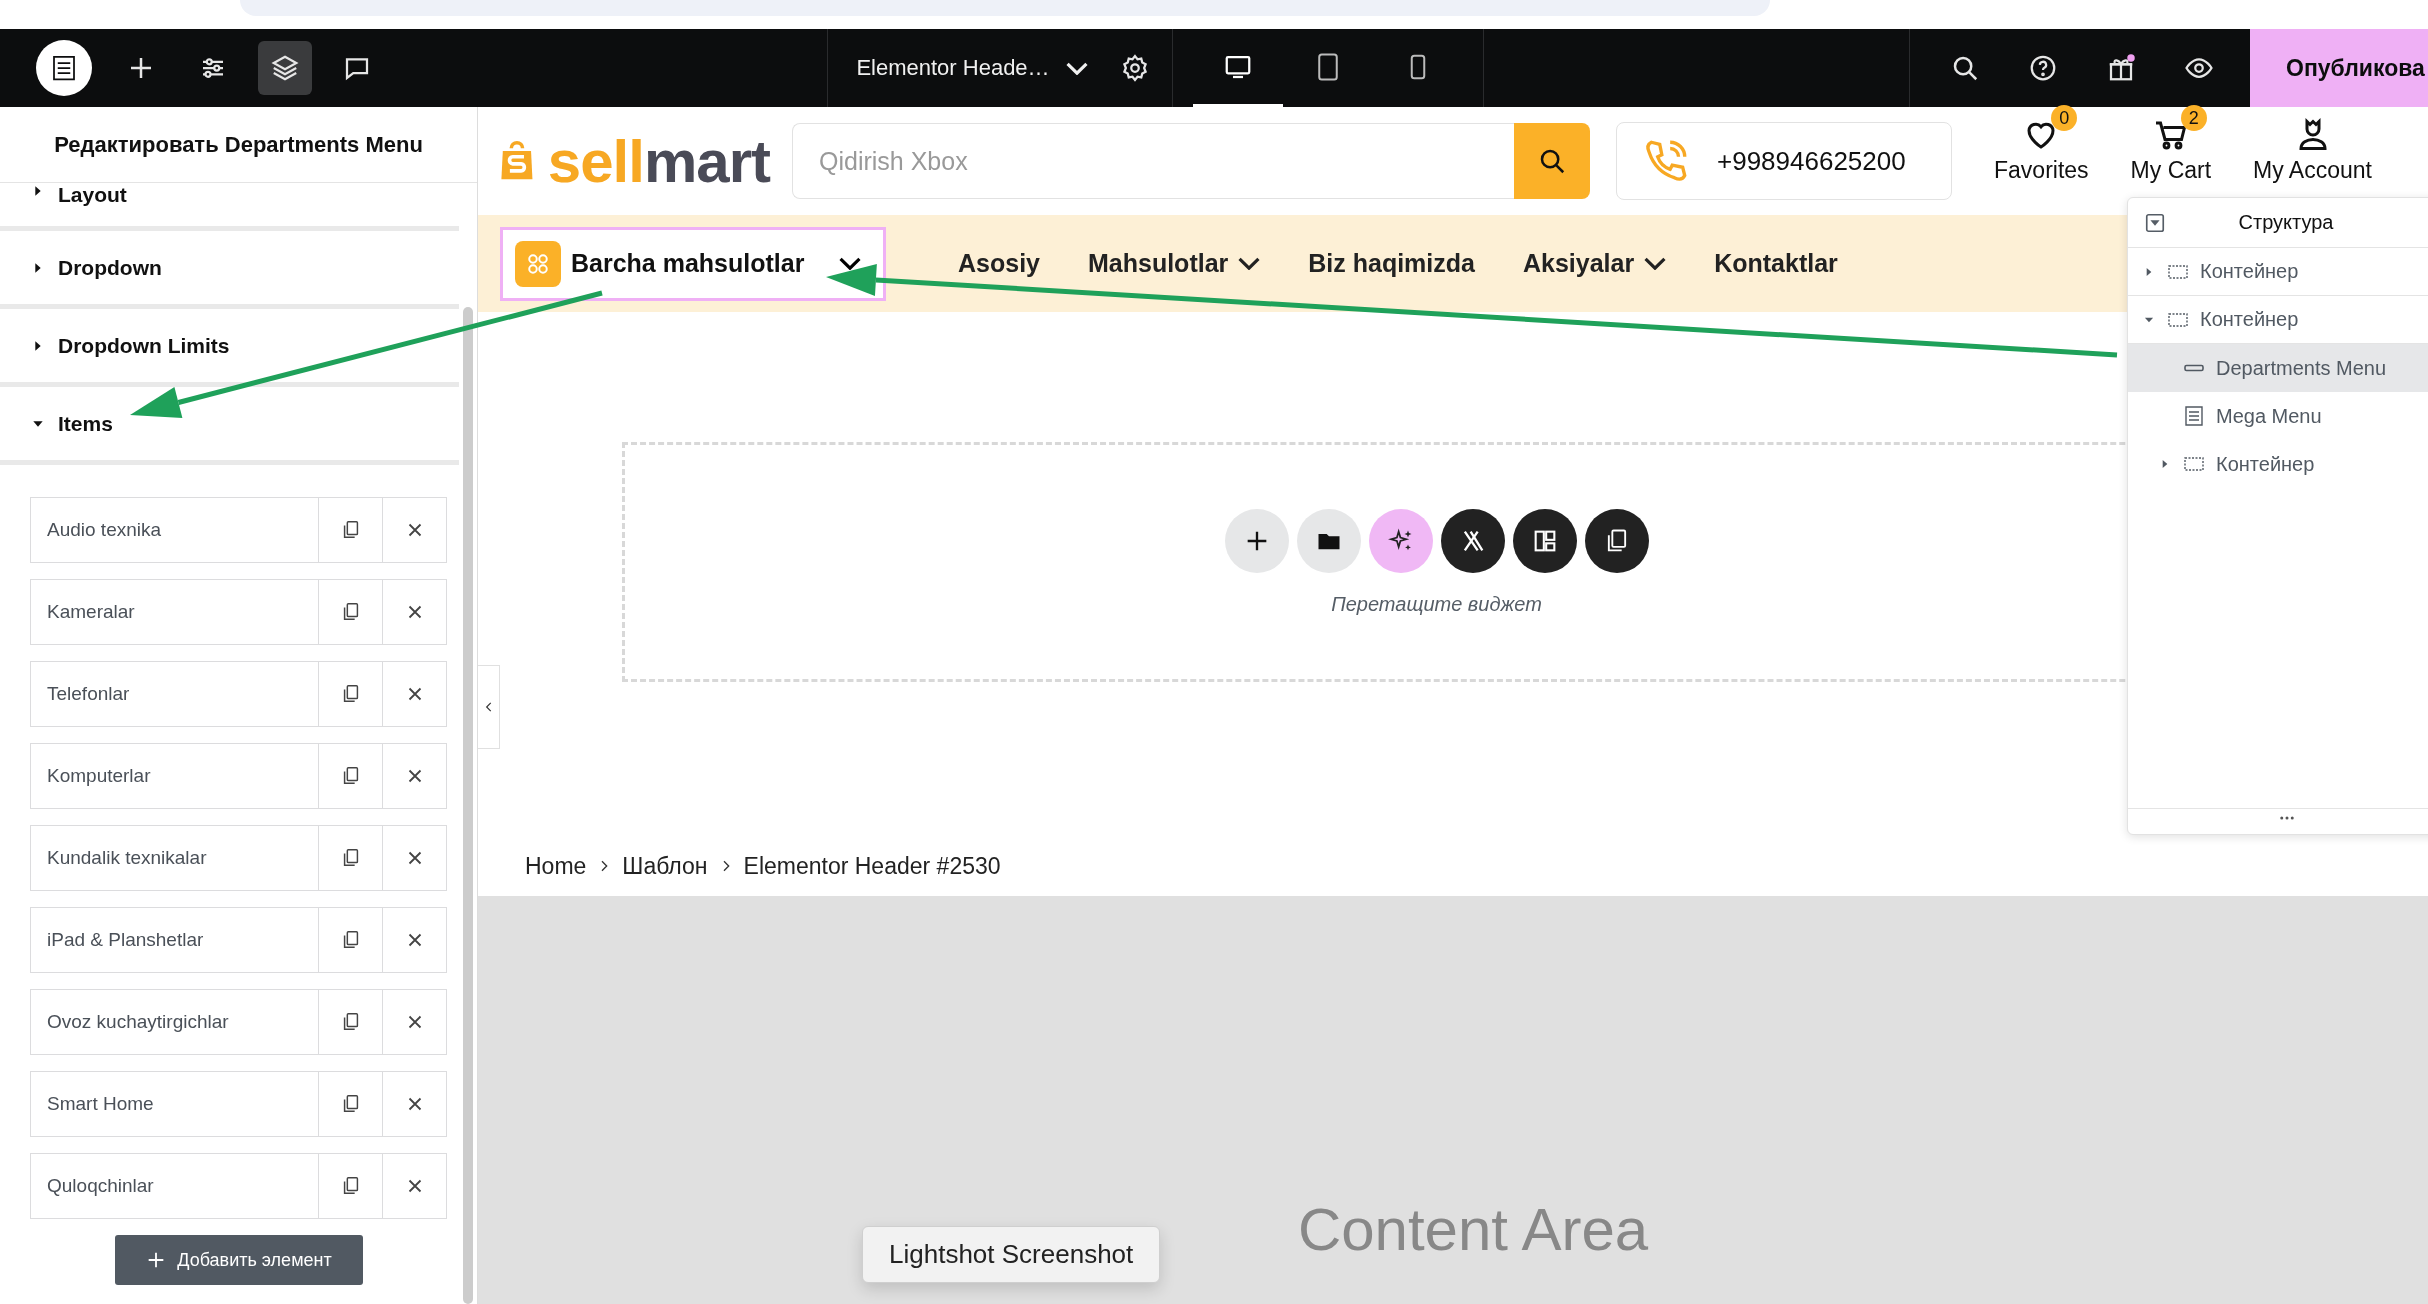 Image resolution: width=2428 pixels, height=1304 pixels. What do you see at coordinates (238, 1186) in the screenshot?
I see `repeater-item: Quloqchinlar` at bounding box center [238, 1186].